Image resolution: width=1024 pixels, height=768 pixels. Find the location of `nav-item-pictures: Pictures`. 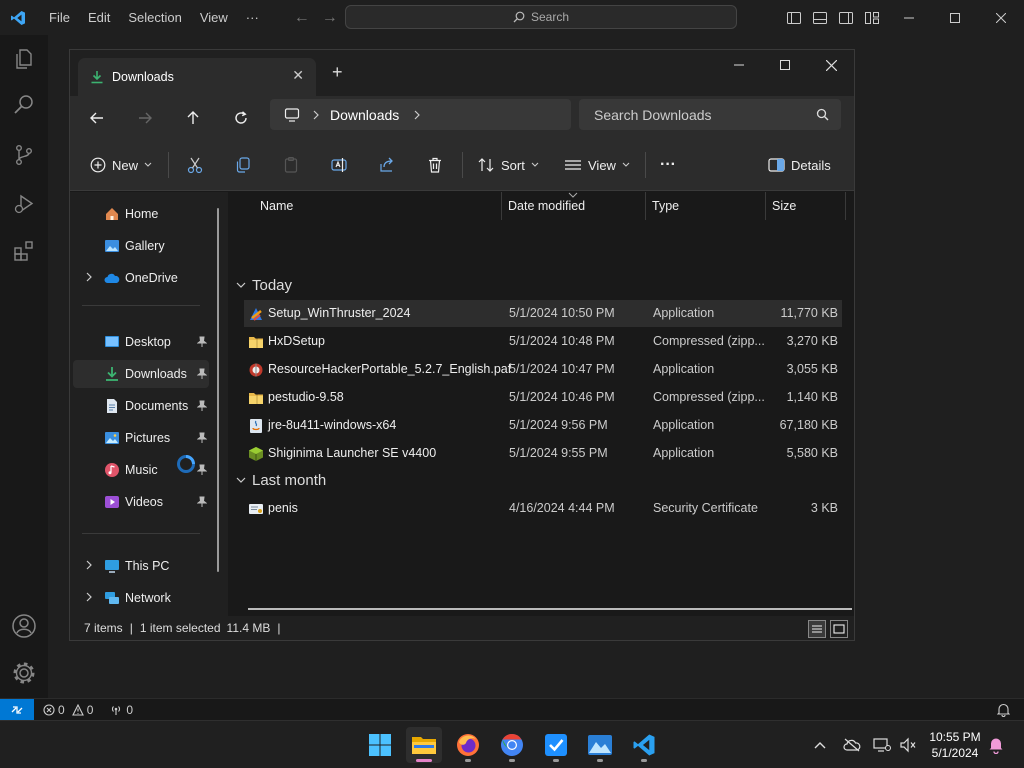

nav-item-pictures: Pictures is located at coordinates (141, 438).